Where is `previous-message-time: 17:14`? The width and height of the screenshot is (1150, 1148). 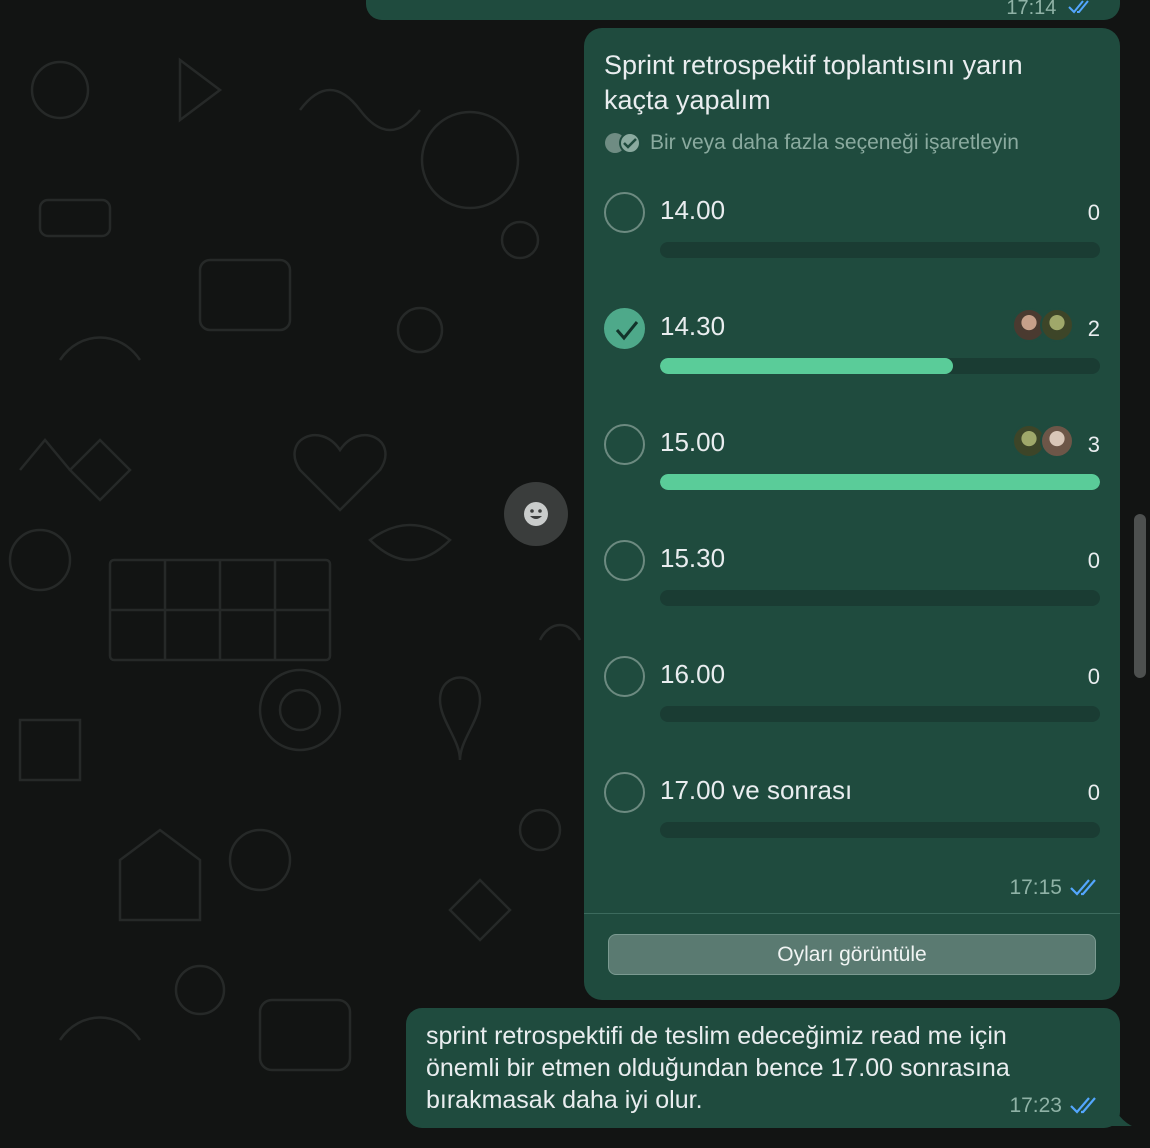 previous-message-time: 17:14 is located at coordinates (1049, 10).